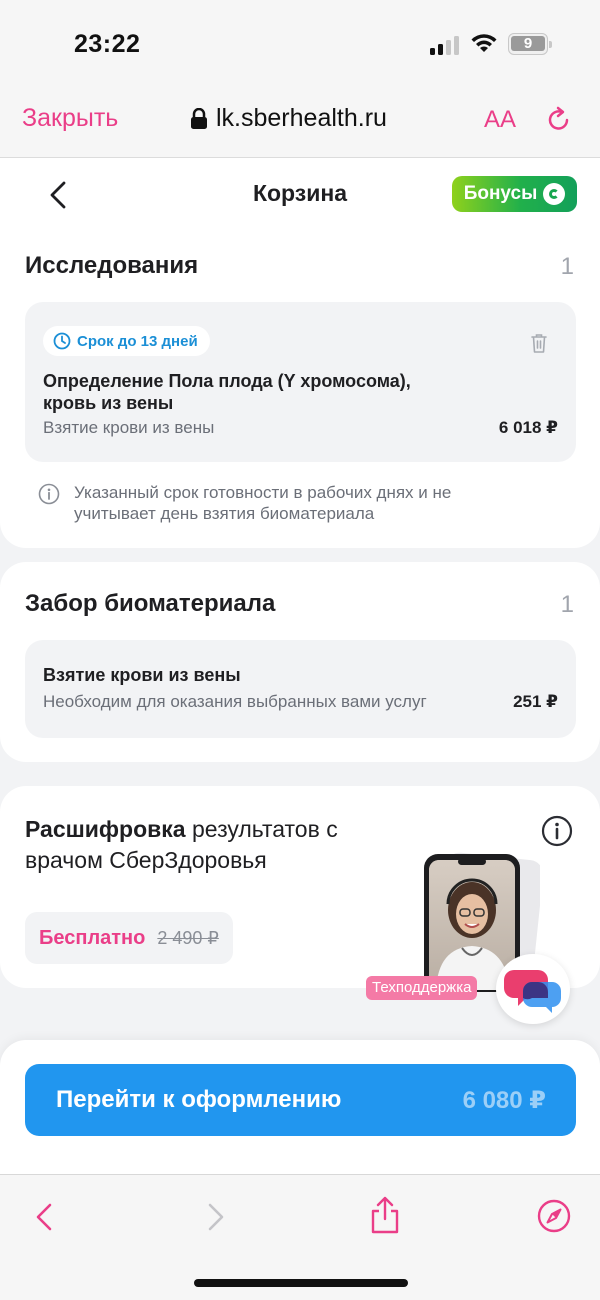 This screenshot has width=600, height=1300. I want to click on bonus-label: Бонусы, so click(500, 193).